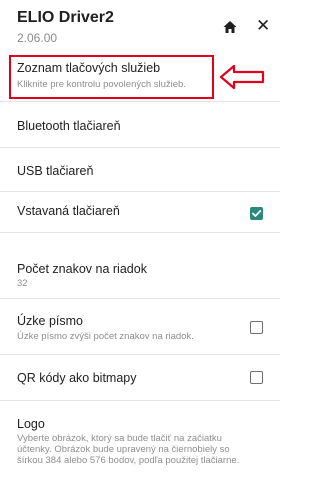 The width and height of the screenshot is (320, 488). What do you see at coordinates (55, 171) in the screenshot?
I see `setting-title: USB tlačiareň` at bounding box center [55, 171].